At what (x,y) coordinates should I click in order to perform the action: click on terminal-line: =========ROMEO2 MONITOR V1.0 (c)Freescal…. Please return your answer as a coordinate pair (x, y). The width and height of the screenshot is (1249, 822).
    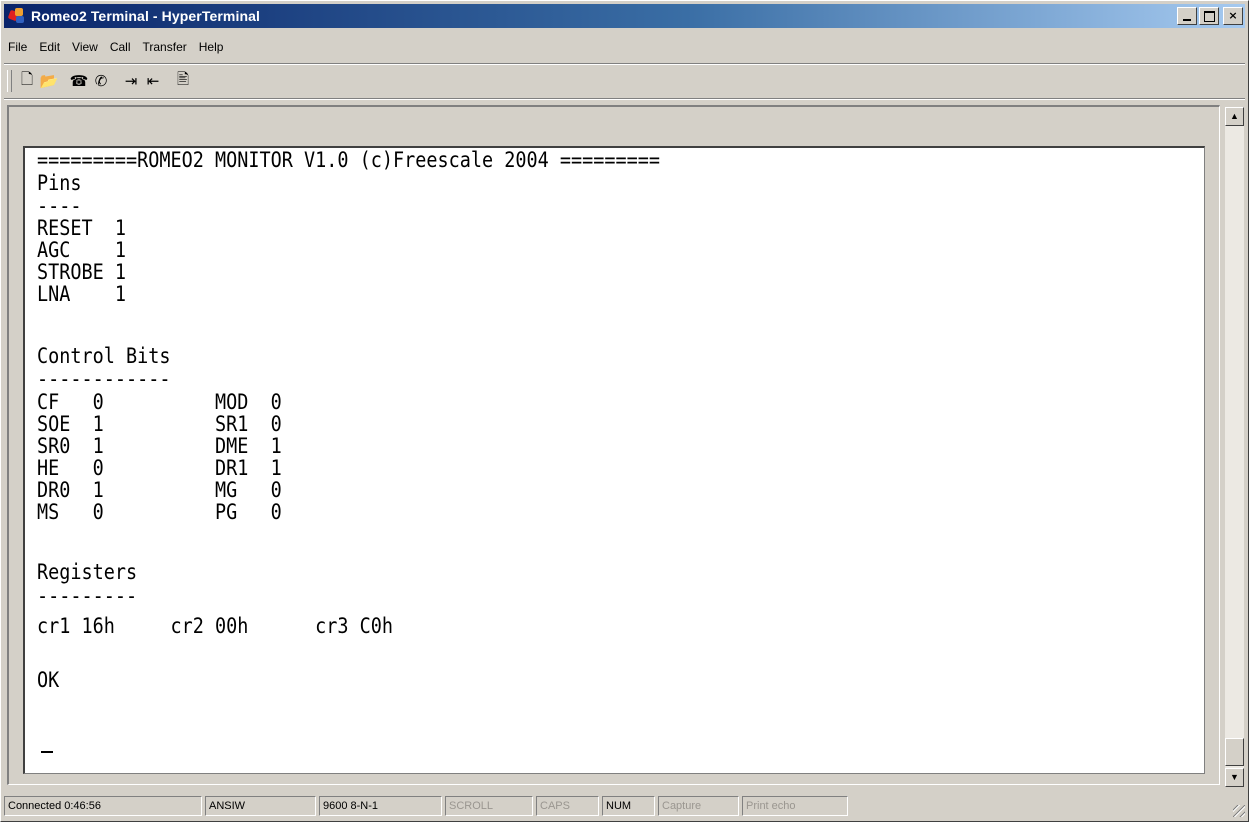
    Looking at the image, I should click on (349, 160).